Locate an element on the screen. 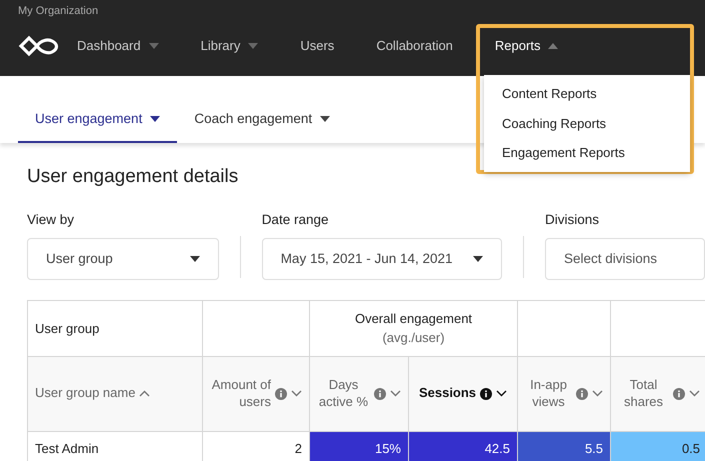  info-icon is located at coordinates (486, 394).